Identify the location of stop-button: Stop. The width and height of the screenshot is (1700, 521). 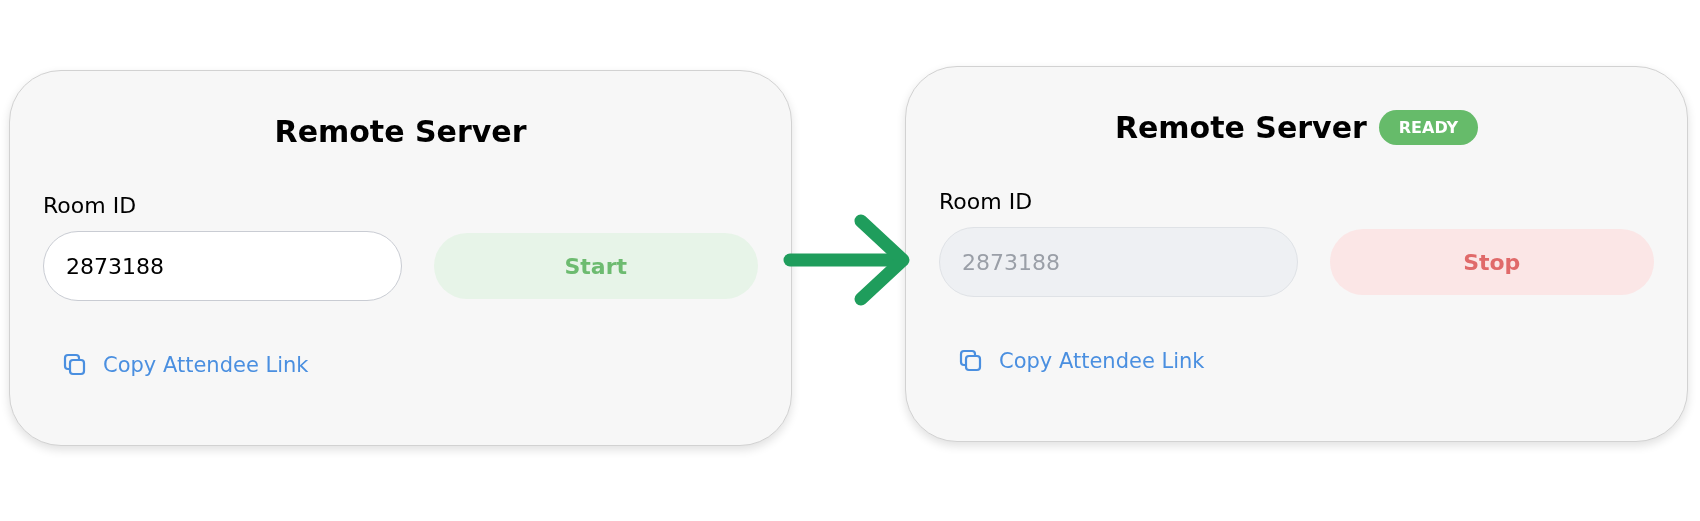
(1491, 262).